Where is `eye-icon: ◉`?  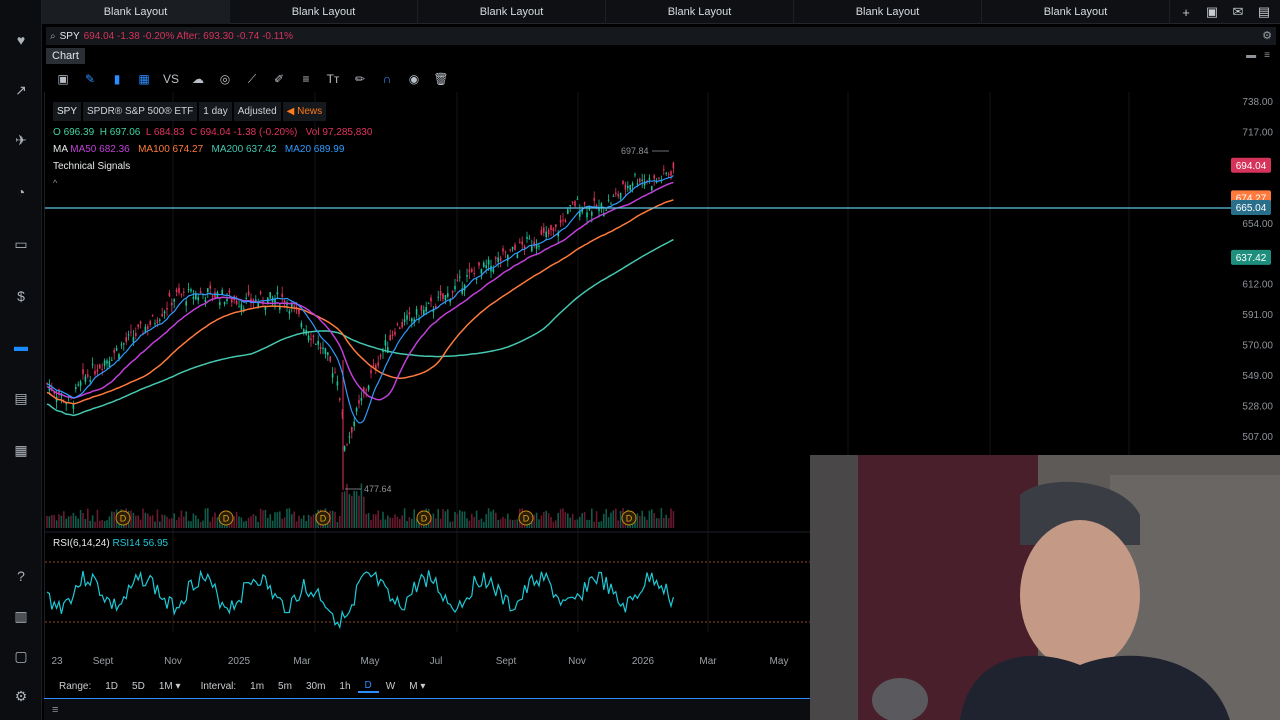 eye-icon: ◉ is located at coordinates (414, 79).